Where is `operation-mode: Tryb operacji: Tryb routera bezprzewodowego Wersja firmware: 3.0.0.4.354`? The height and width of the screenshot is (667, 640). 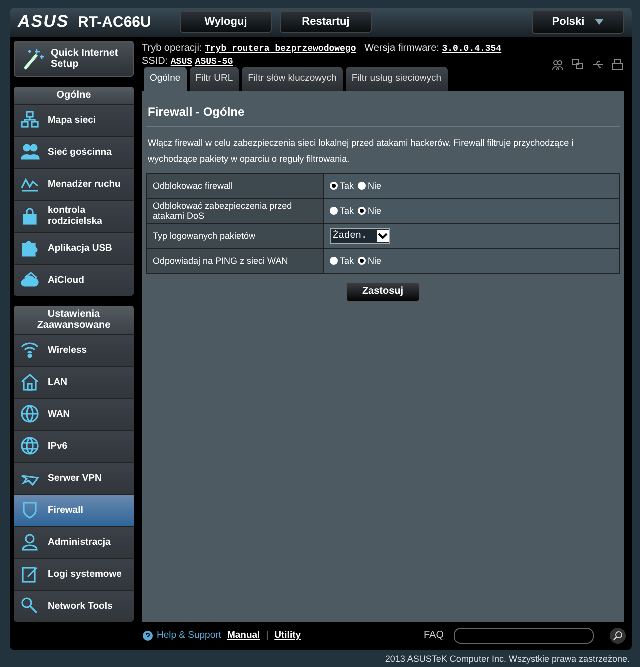
operation-mode: Tryb operacji: Tryb routera bezprzewodowego Wersja firmware: 3.0.0.4.354 is located at coordinates (322, 48).